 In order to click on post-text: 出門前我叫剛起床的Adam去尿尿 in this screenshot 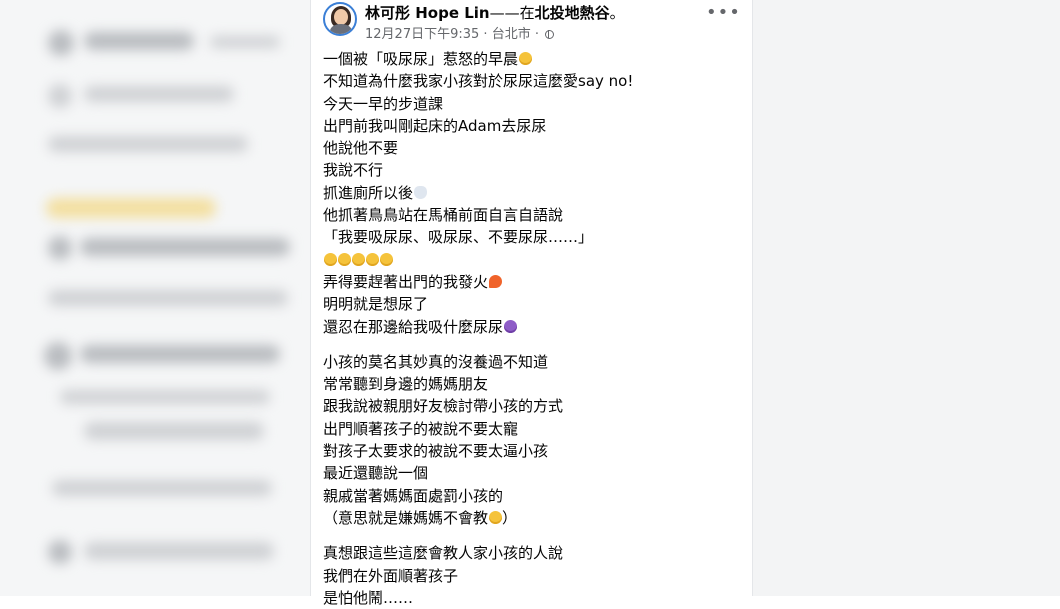, I will do `click(435, 125)`.